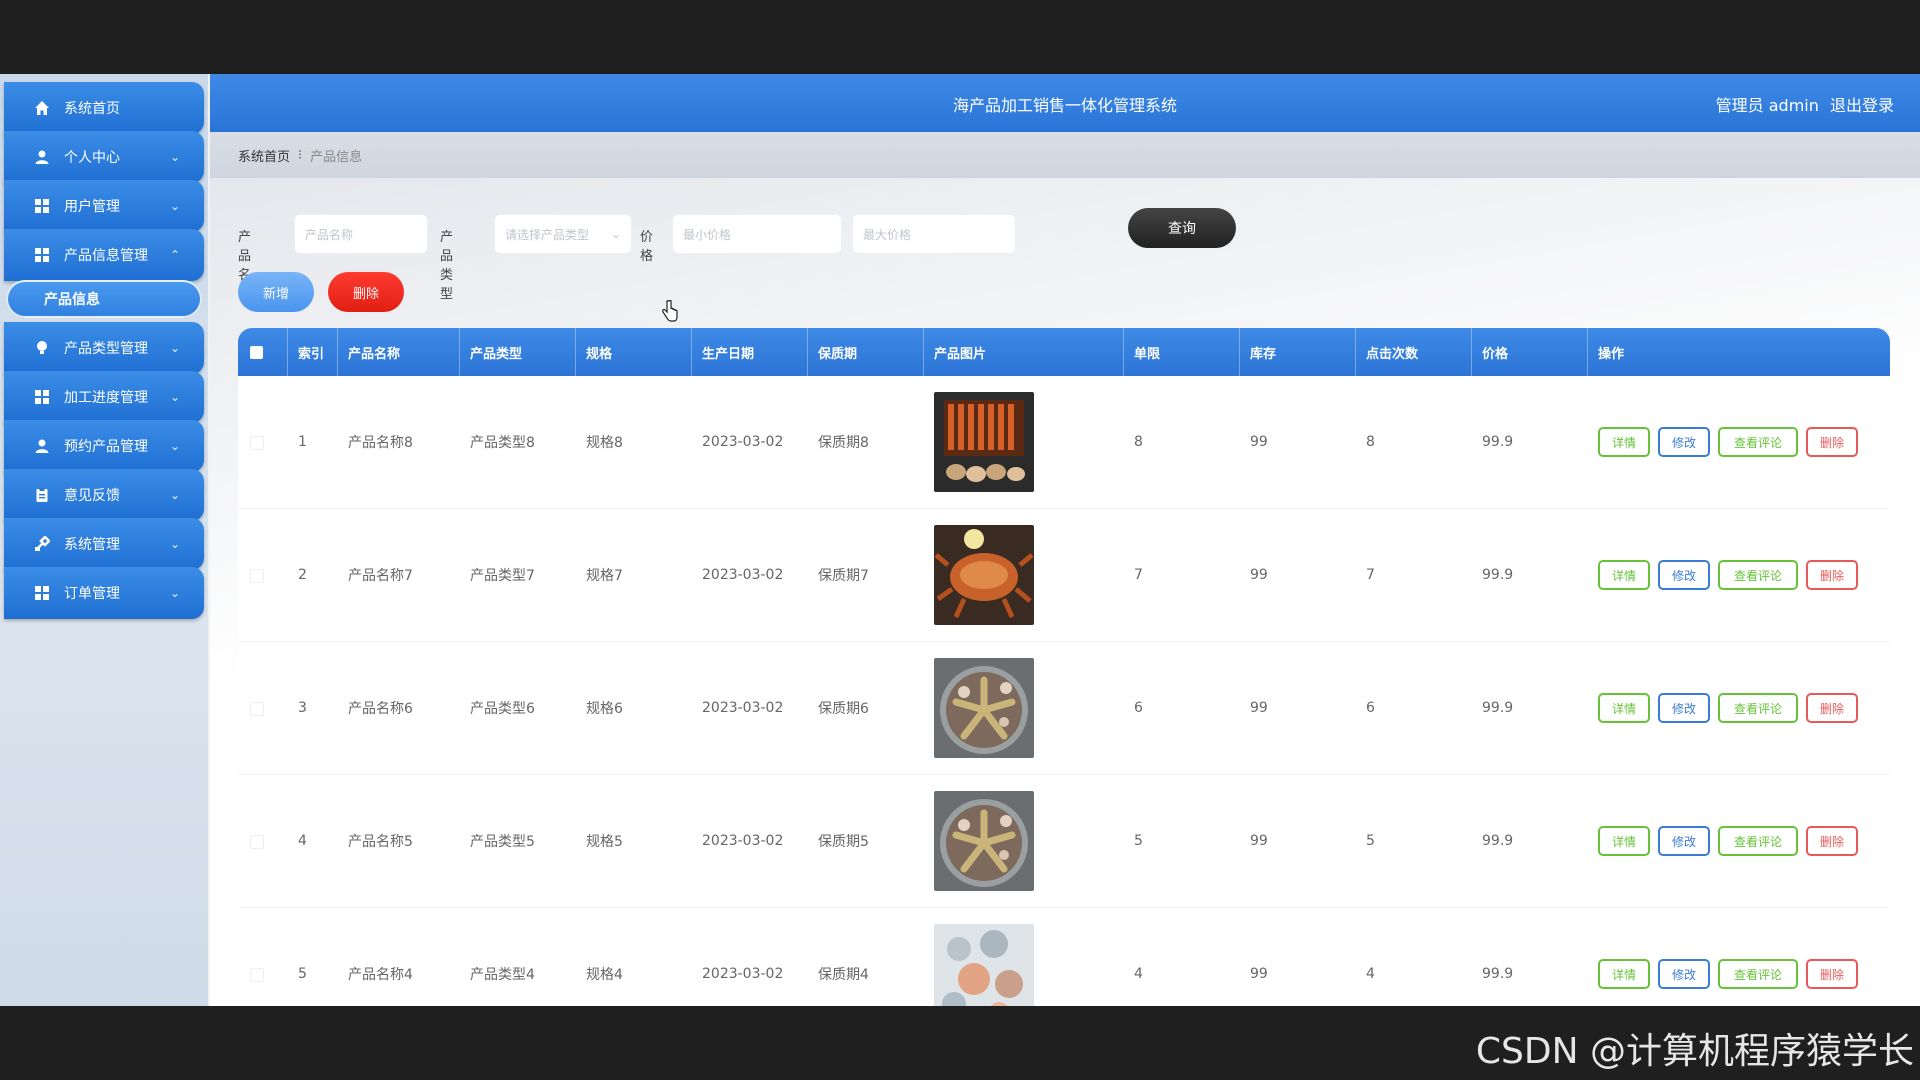 Image resolution: width=1920 pixels, height=1080 pixels. I want to click on chevron-up-icon: ⌃, so click(175, 255).